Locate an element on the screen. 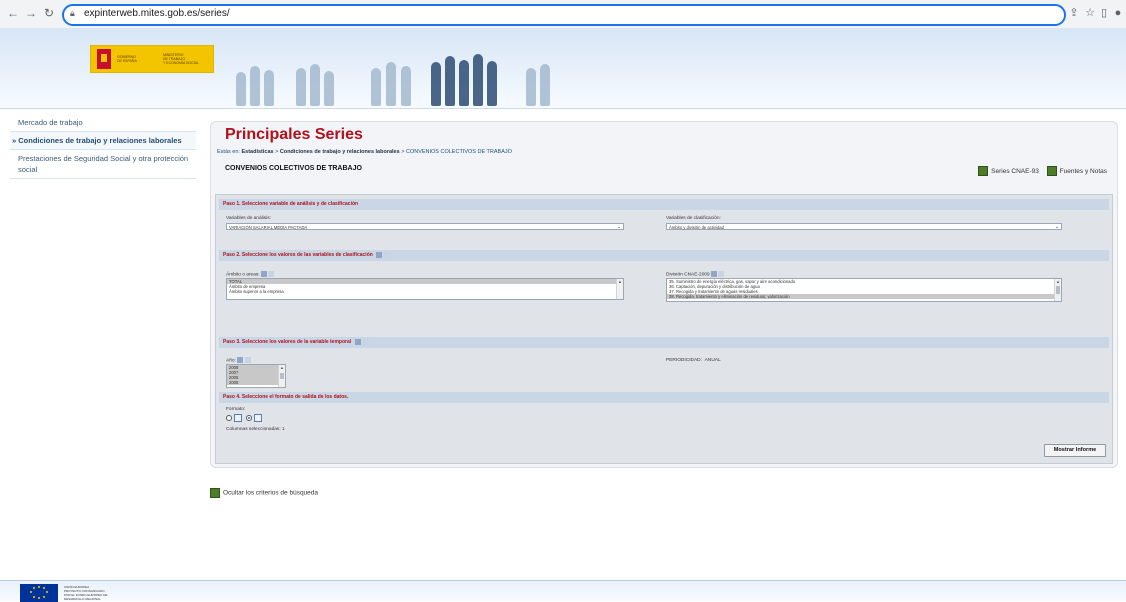 The image size is (1126, 602). notes-icon is located at coordinates (1051, 171).